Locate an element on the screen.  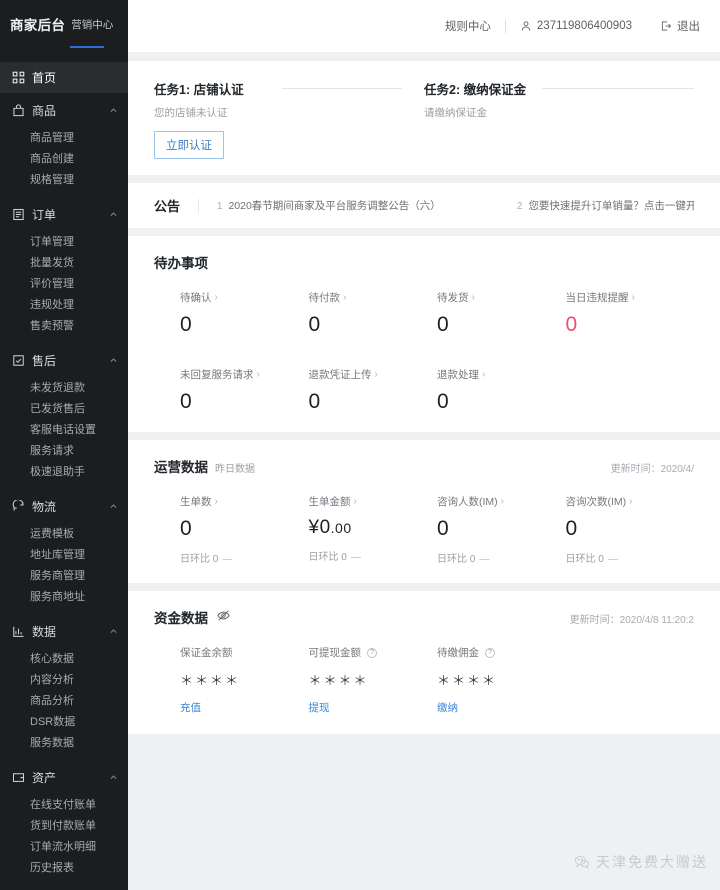
funds-stat: 保证金余额 ＊＊＊＊ 充值 is located at coordinates (244, 680).